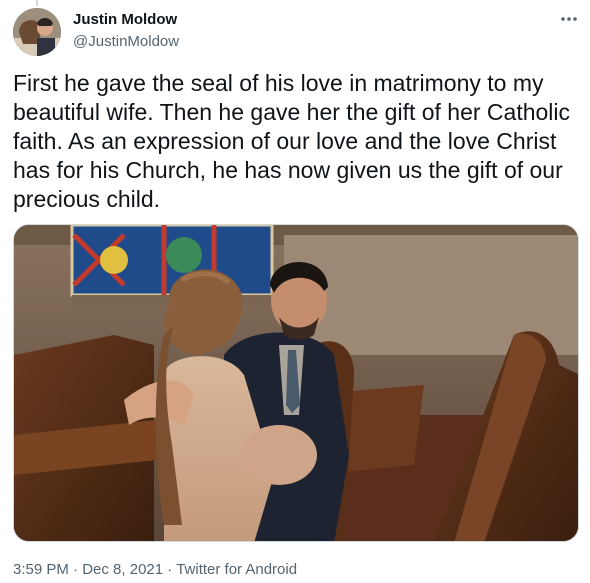 The image size is (590, 583). I want to click on author-name: Justin Moldow, so click(125, 19).